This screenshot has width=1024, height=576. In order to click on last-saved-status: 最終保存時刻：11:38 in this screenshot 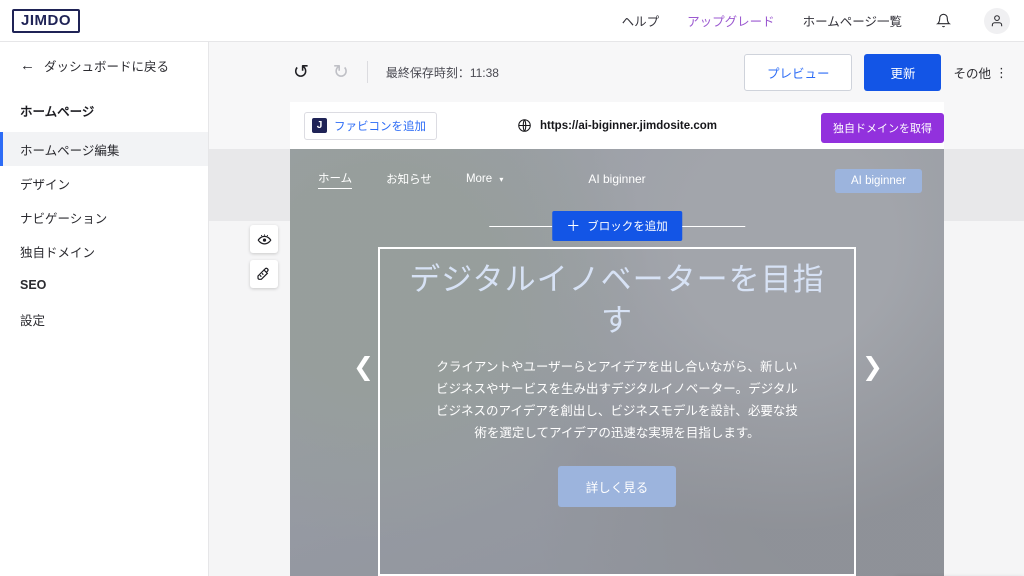, I will do `click(442, 72)`.